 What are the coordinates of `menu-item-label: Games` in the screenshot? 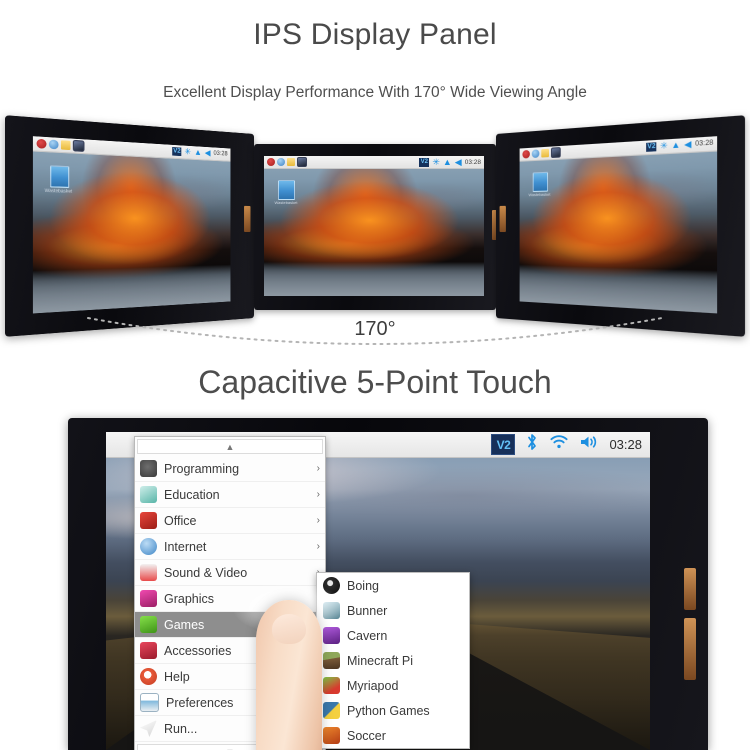 It's located at (184, 624).